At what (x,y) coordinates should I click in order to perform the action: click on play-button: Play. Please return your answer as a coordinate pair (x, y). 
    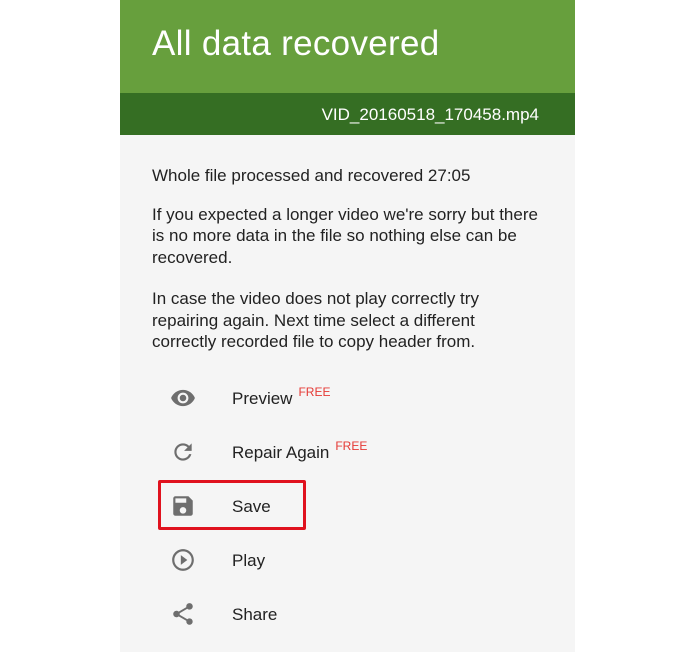
    Looking at the image, I should click on (347, 561).